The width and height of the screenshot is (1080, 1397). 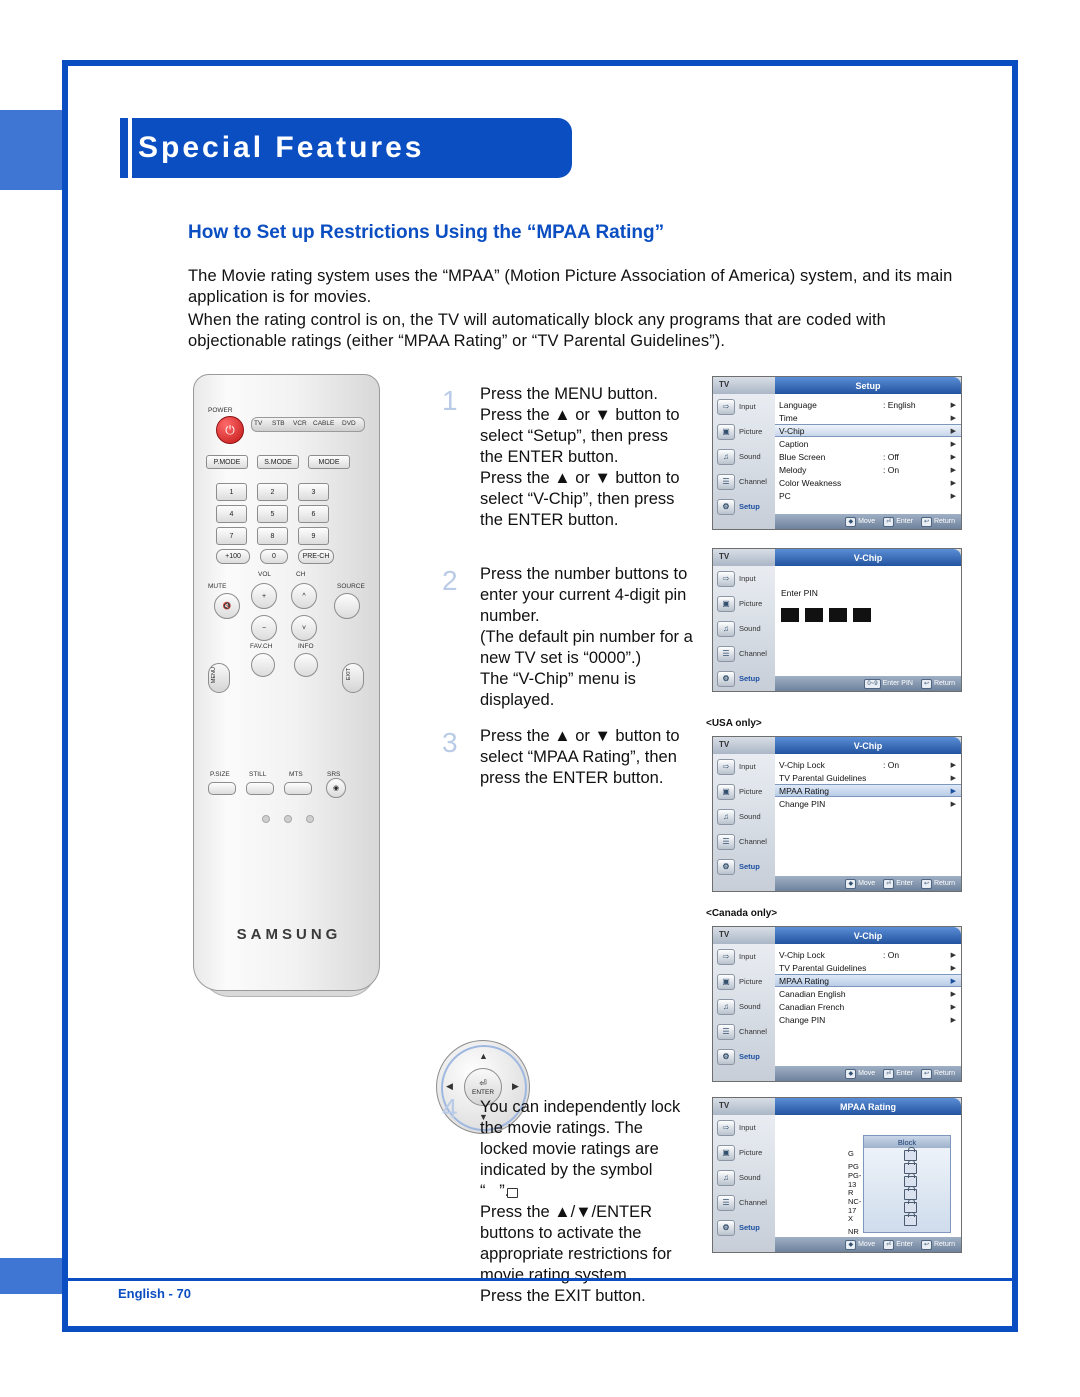 What do you see at coordinates (515, 1086) in the screenshot?
I see `dpad-right-icon: ▶` at bounding box center [515, 1086].